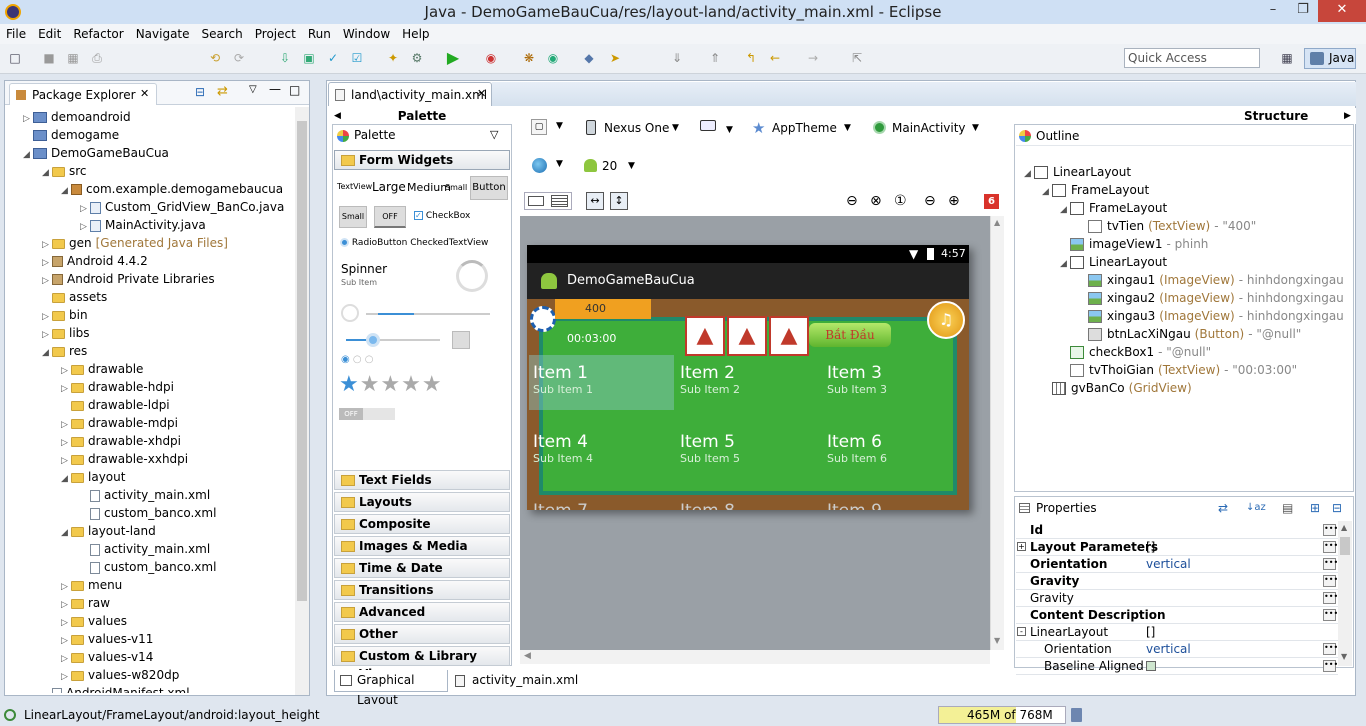 Image resolution: width=1366 pixels, height=726 pixels. I want to click on outline-item: ◢ FrameLayout, so click(1095, 191).